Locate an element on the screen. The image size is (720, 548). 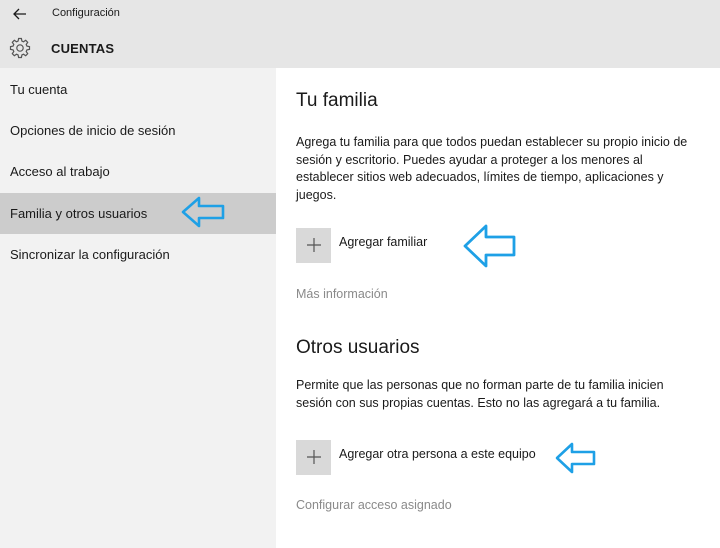
family-heading: Tu familia is located at coordinates (337, 100).